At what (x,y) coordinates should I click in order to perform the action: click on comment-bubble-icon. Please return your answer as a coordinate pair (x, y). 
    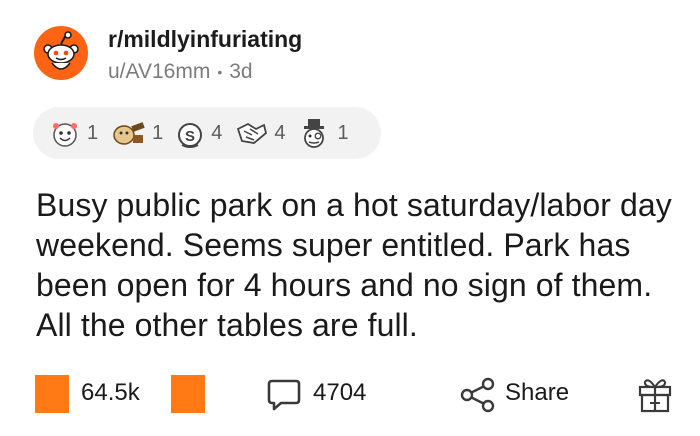
    Looking at the image, I should click on (284, 395).